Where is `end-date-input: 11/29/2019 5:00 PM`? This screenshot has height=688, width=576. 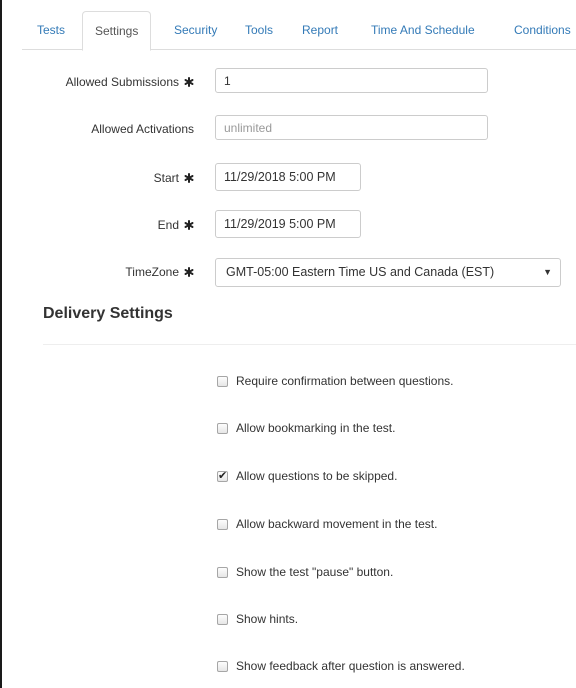
end-date-input: 11/29/2019 5:00 PM is located at coordinates (288, 224).